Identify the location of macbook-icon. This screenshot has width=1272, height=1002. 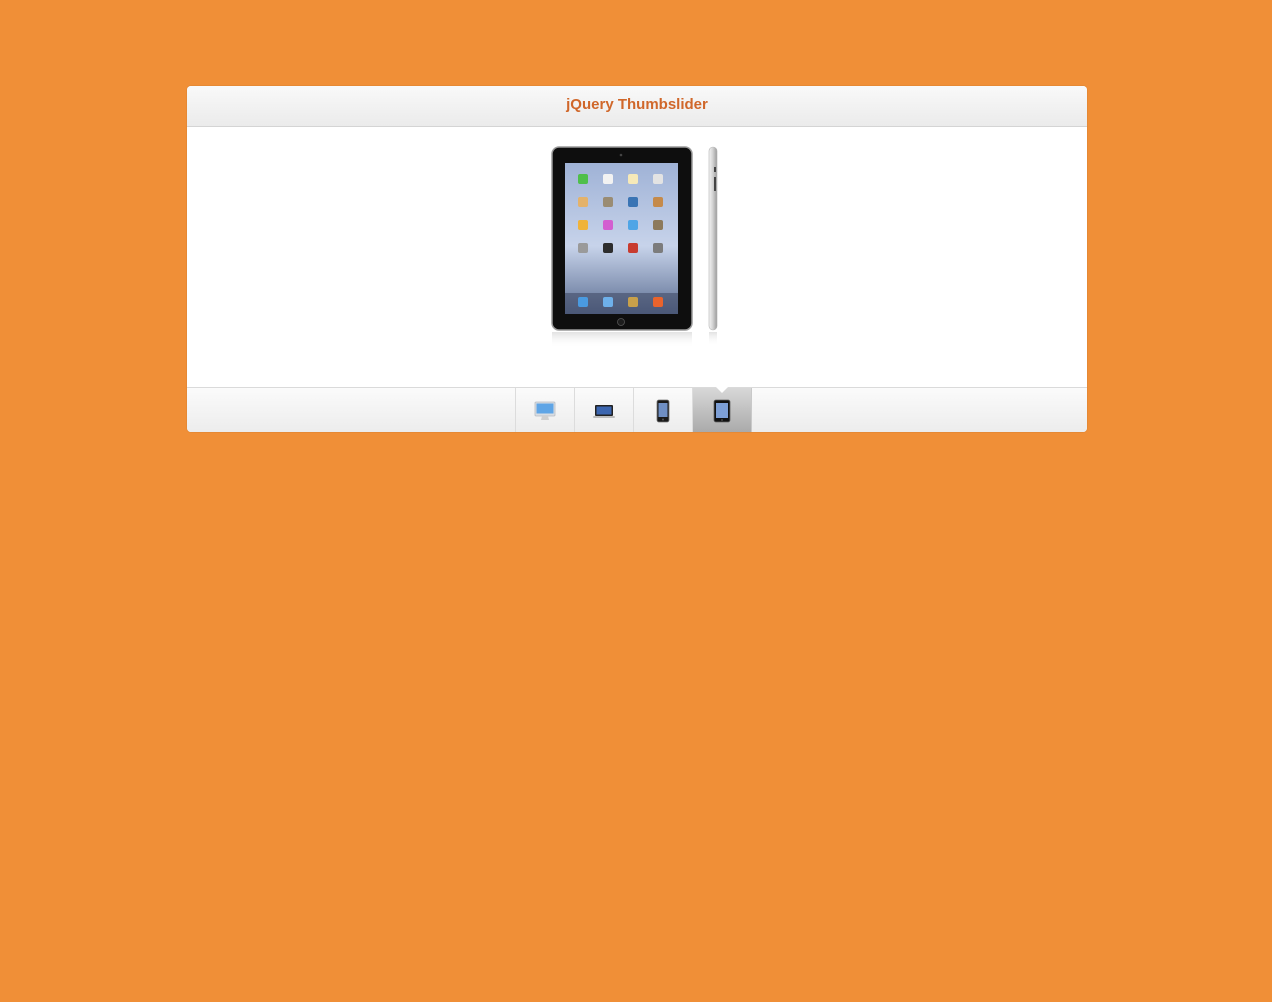
(604, 411).